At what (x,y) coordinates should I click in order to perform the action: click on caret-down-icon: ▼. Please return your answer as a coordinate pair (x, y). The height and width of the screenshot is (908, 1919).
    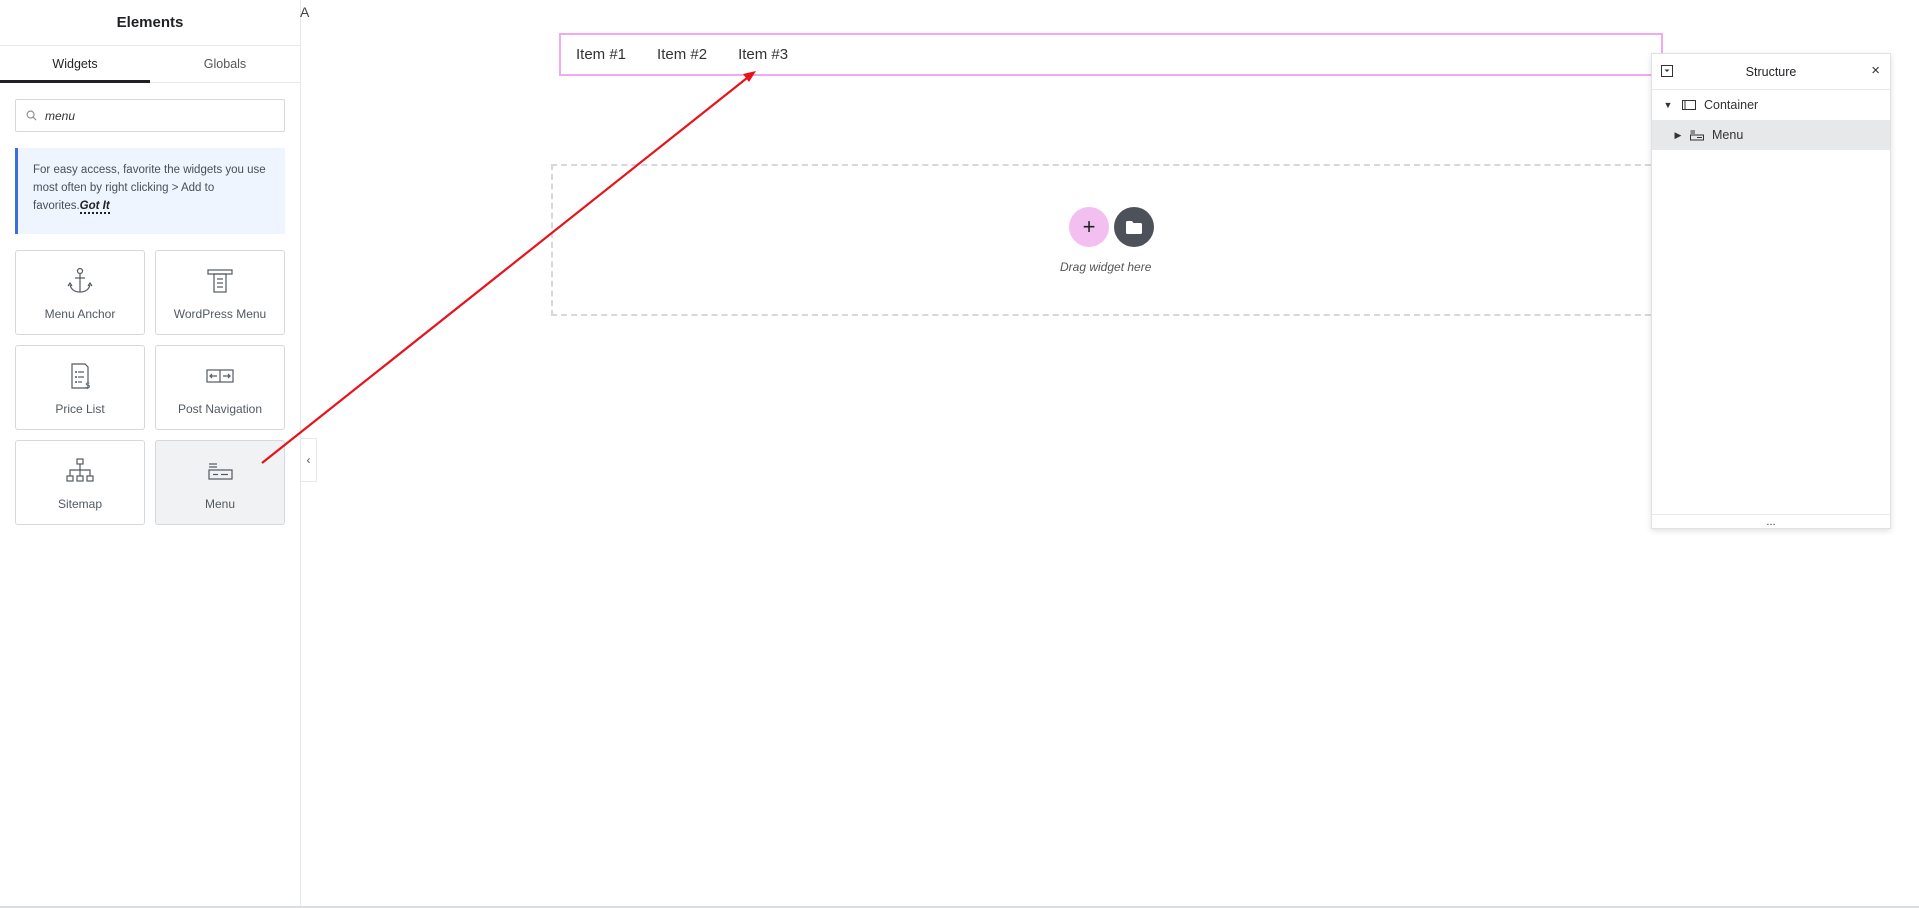
    Looking at the image, I should click on (1668, 105).